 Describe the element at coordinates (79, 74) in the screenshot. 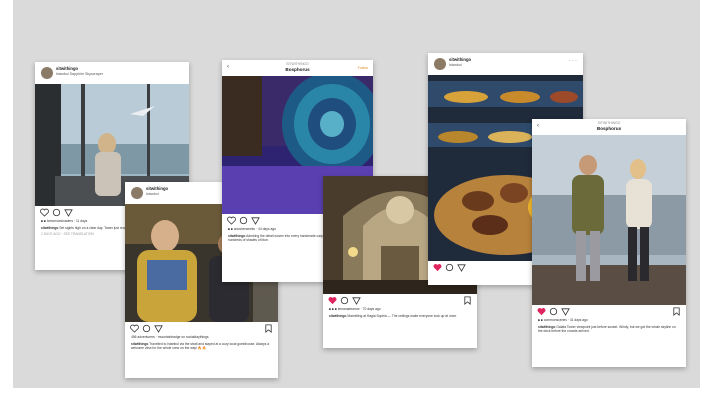

I see `location: Istanbul Sapphire Skyscraper` at that location.